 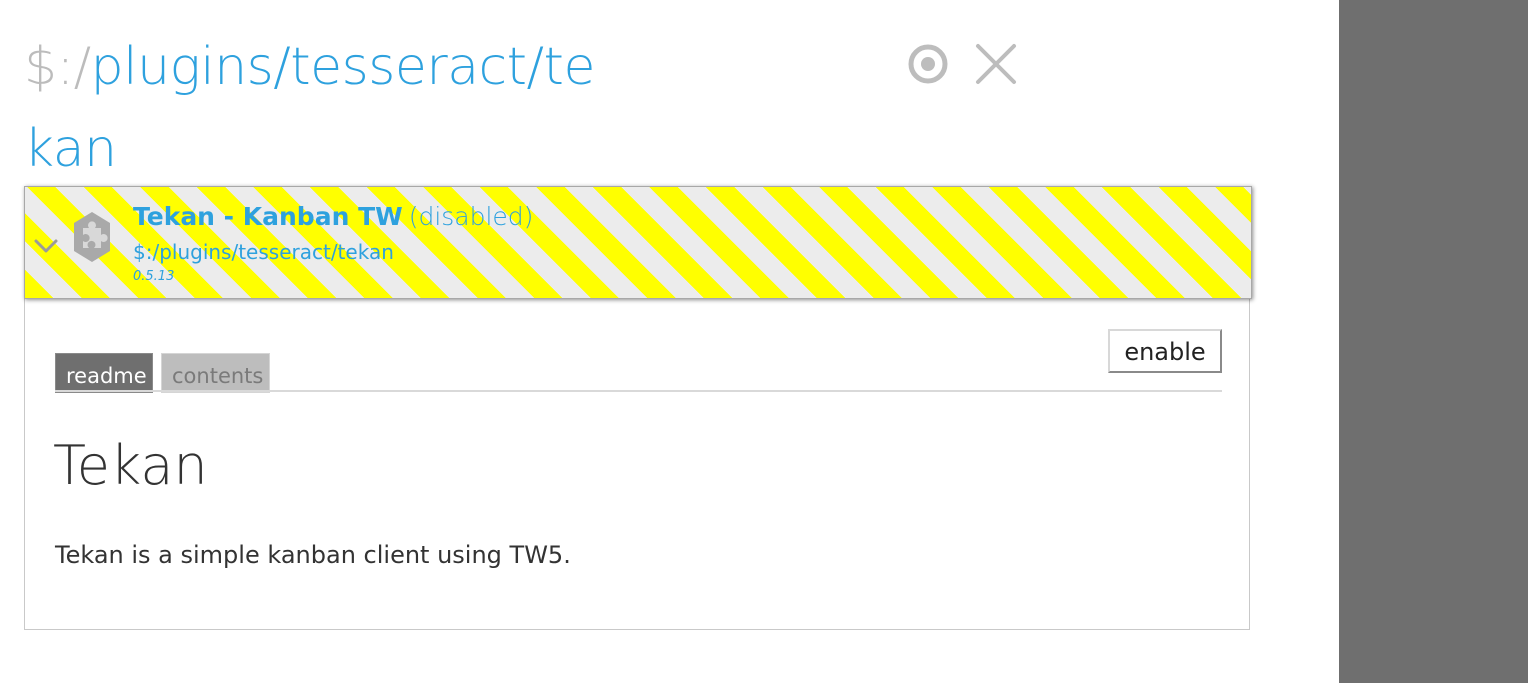 I want to click on sidebar, so click(x=1433, y=341).